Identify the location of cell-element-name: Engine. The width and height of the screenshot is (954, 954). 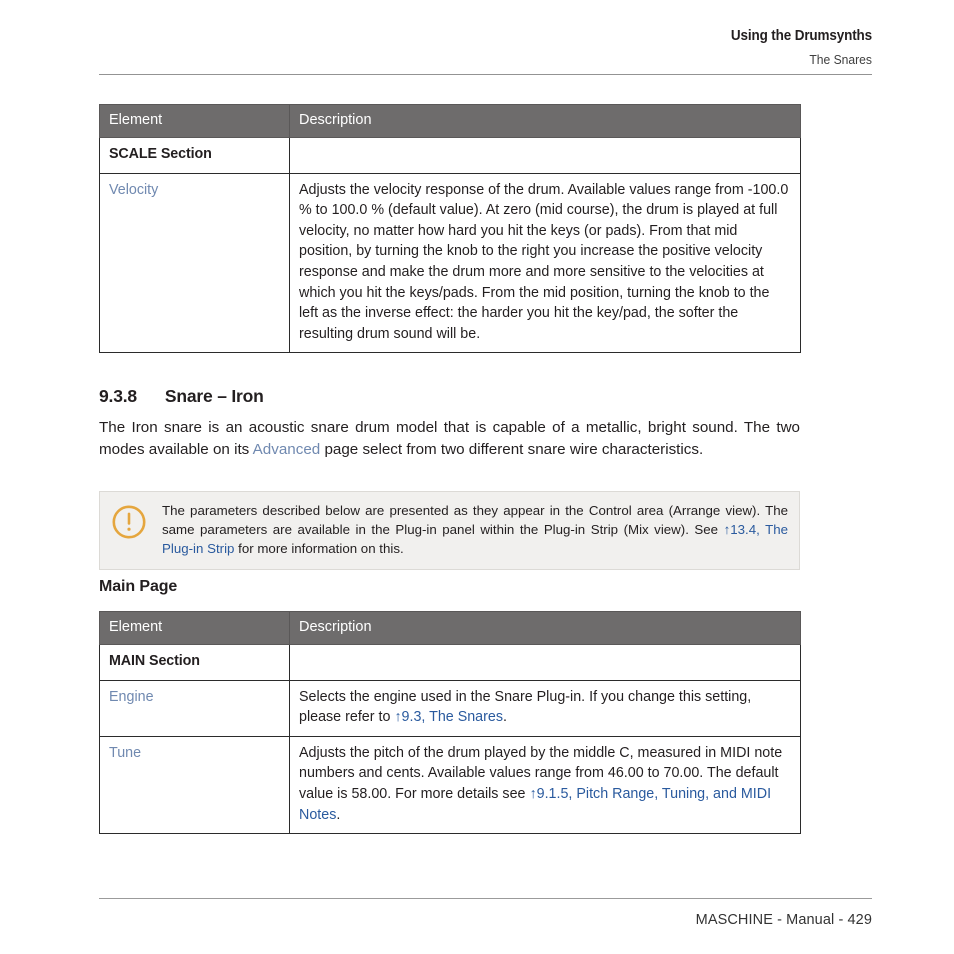
(194, 708).